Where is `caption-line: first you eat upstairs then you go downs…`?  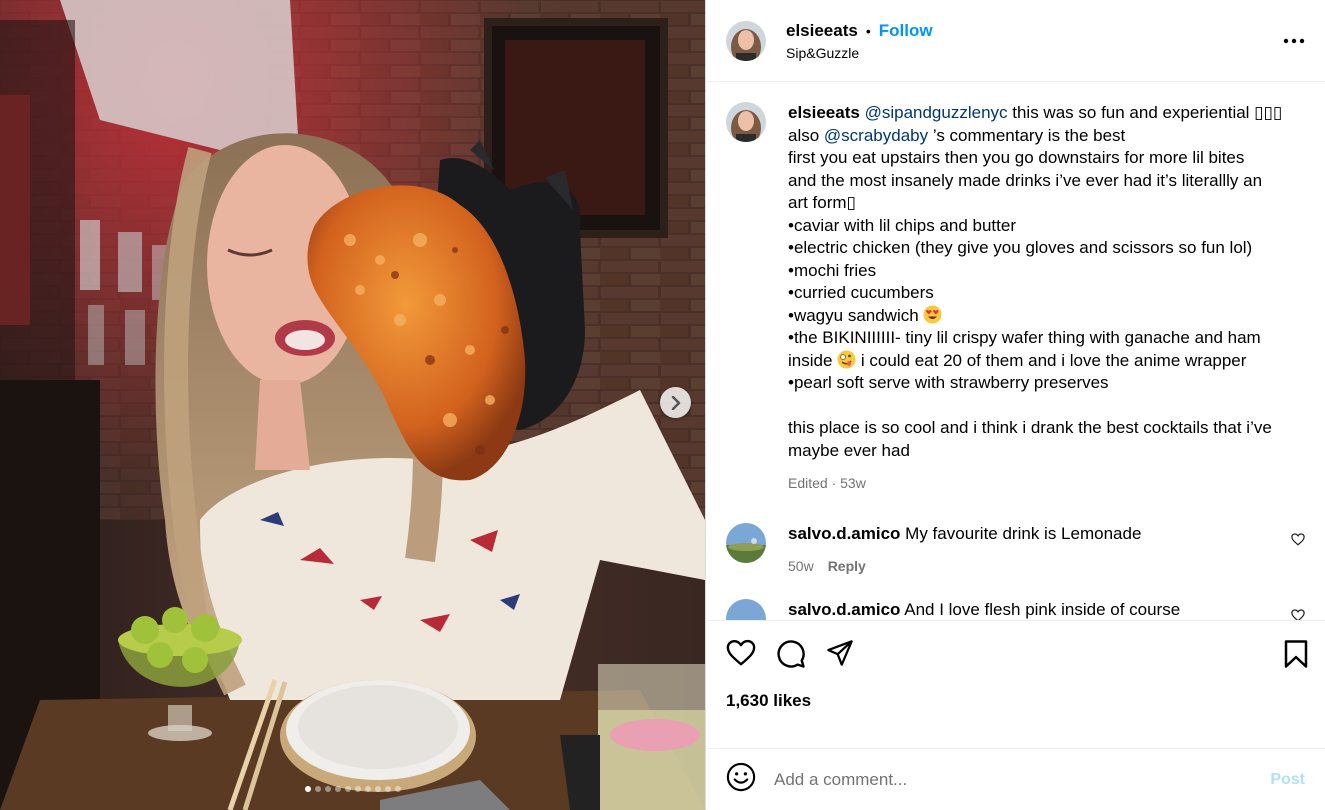 caption-line: first you eat upstairs then you go downs… is located at coordinates (1016, 157).